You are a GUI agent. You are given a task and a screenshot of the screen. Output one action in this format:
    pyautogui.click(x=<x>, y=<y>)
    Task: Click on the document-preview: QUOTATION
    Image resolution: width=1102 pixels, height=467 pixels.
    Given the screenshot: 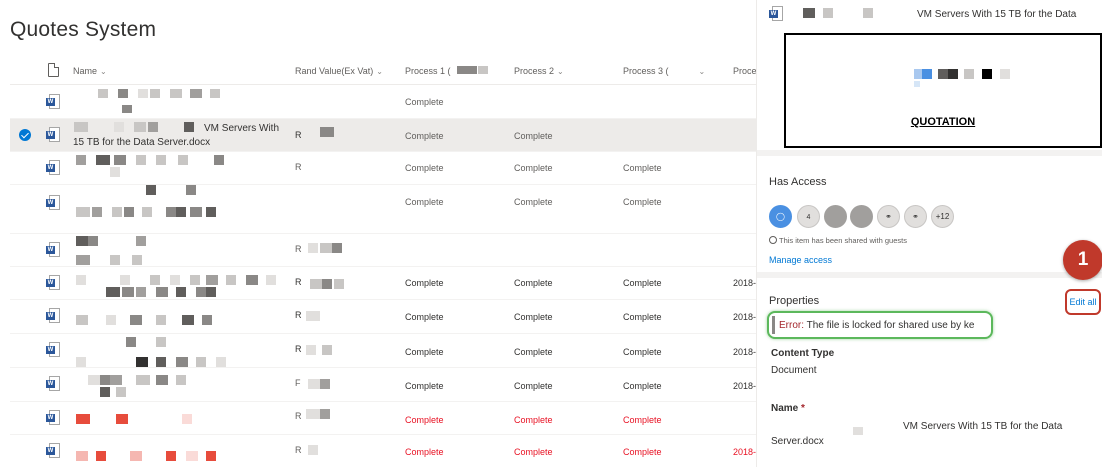 What is the action you would take?
    pyautogui.click(x=943, y=90)
    